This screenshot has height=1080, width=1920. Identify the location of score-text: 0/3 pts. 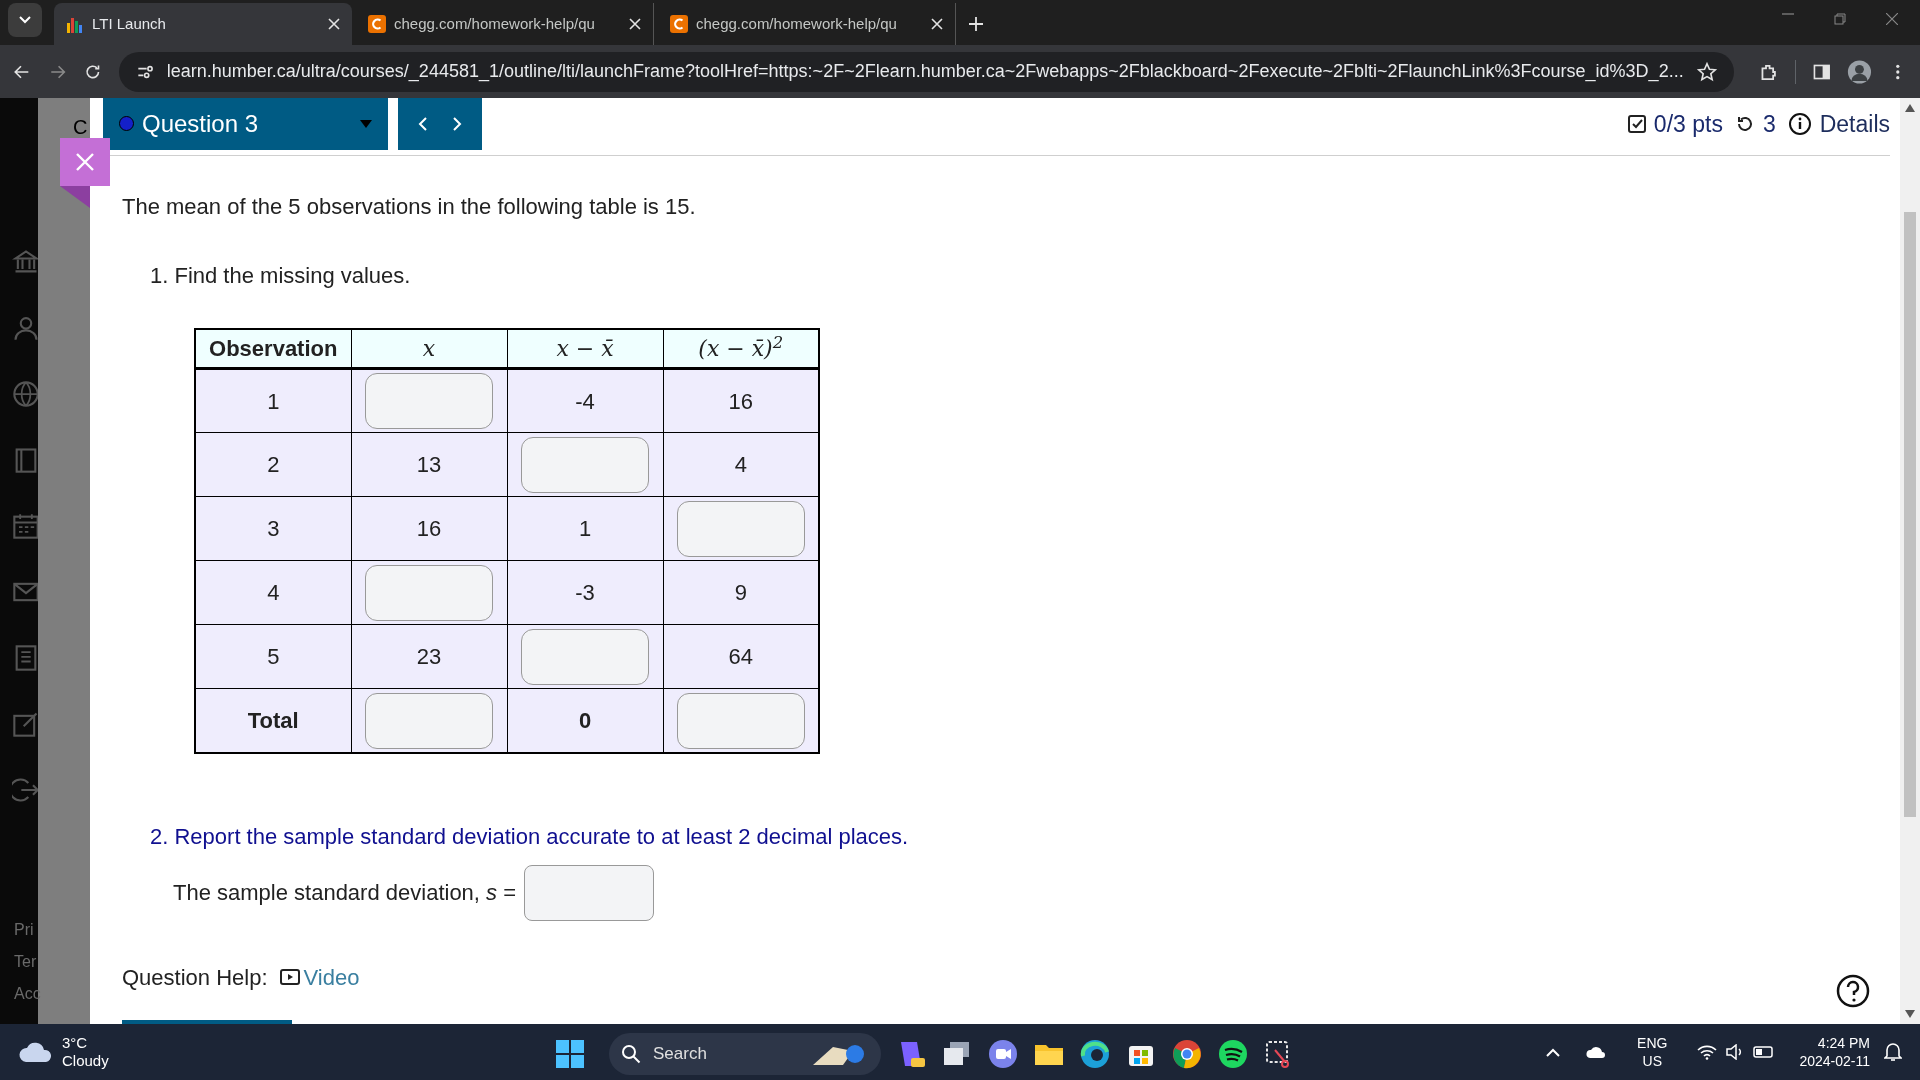
(1688, 124).